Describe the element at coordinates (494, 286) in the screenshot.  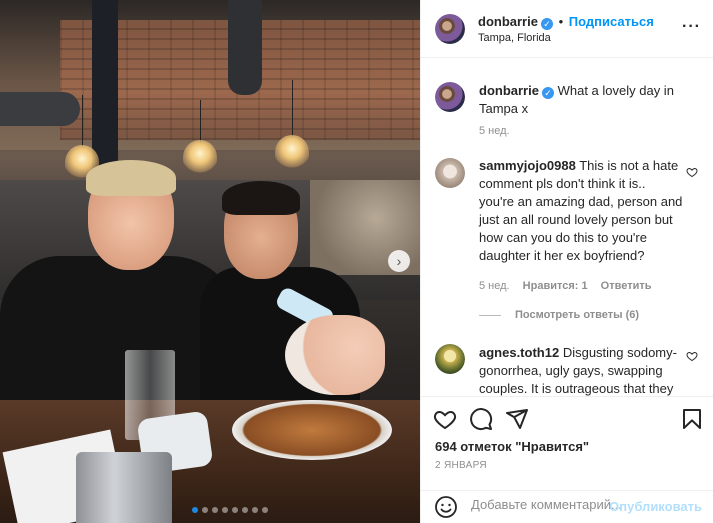
I see `comment-time: 5 нед.` at that location.